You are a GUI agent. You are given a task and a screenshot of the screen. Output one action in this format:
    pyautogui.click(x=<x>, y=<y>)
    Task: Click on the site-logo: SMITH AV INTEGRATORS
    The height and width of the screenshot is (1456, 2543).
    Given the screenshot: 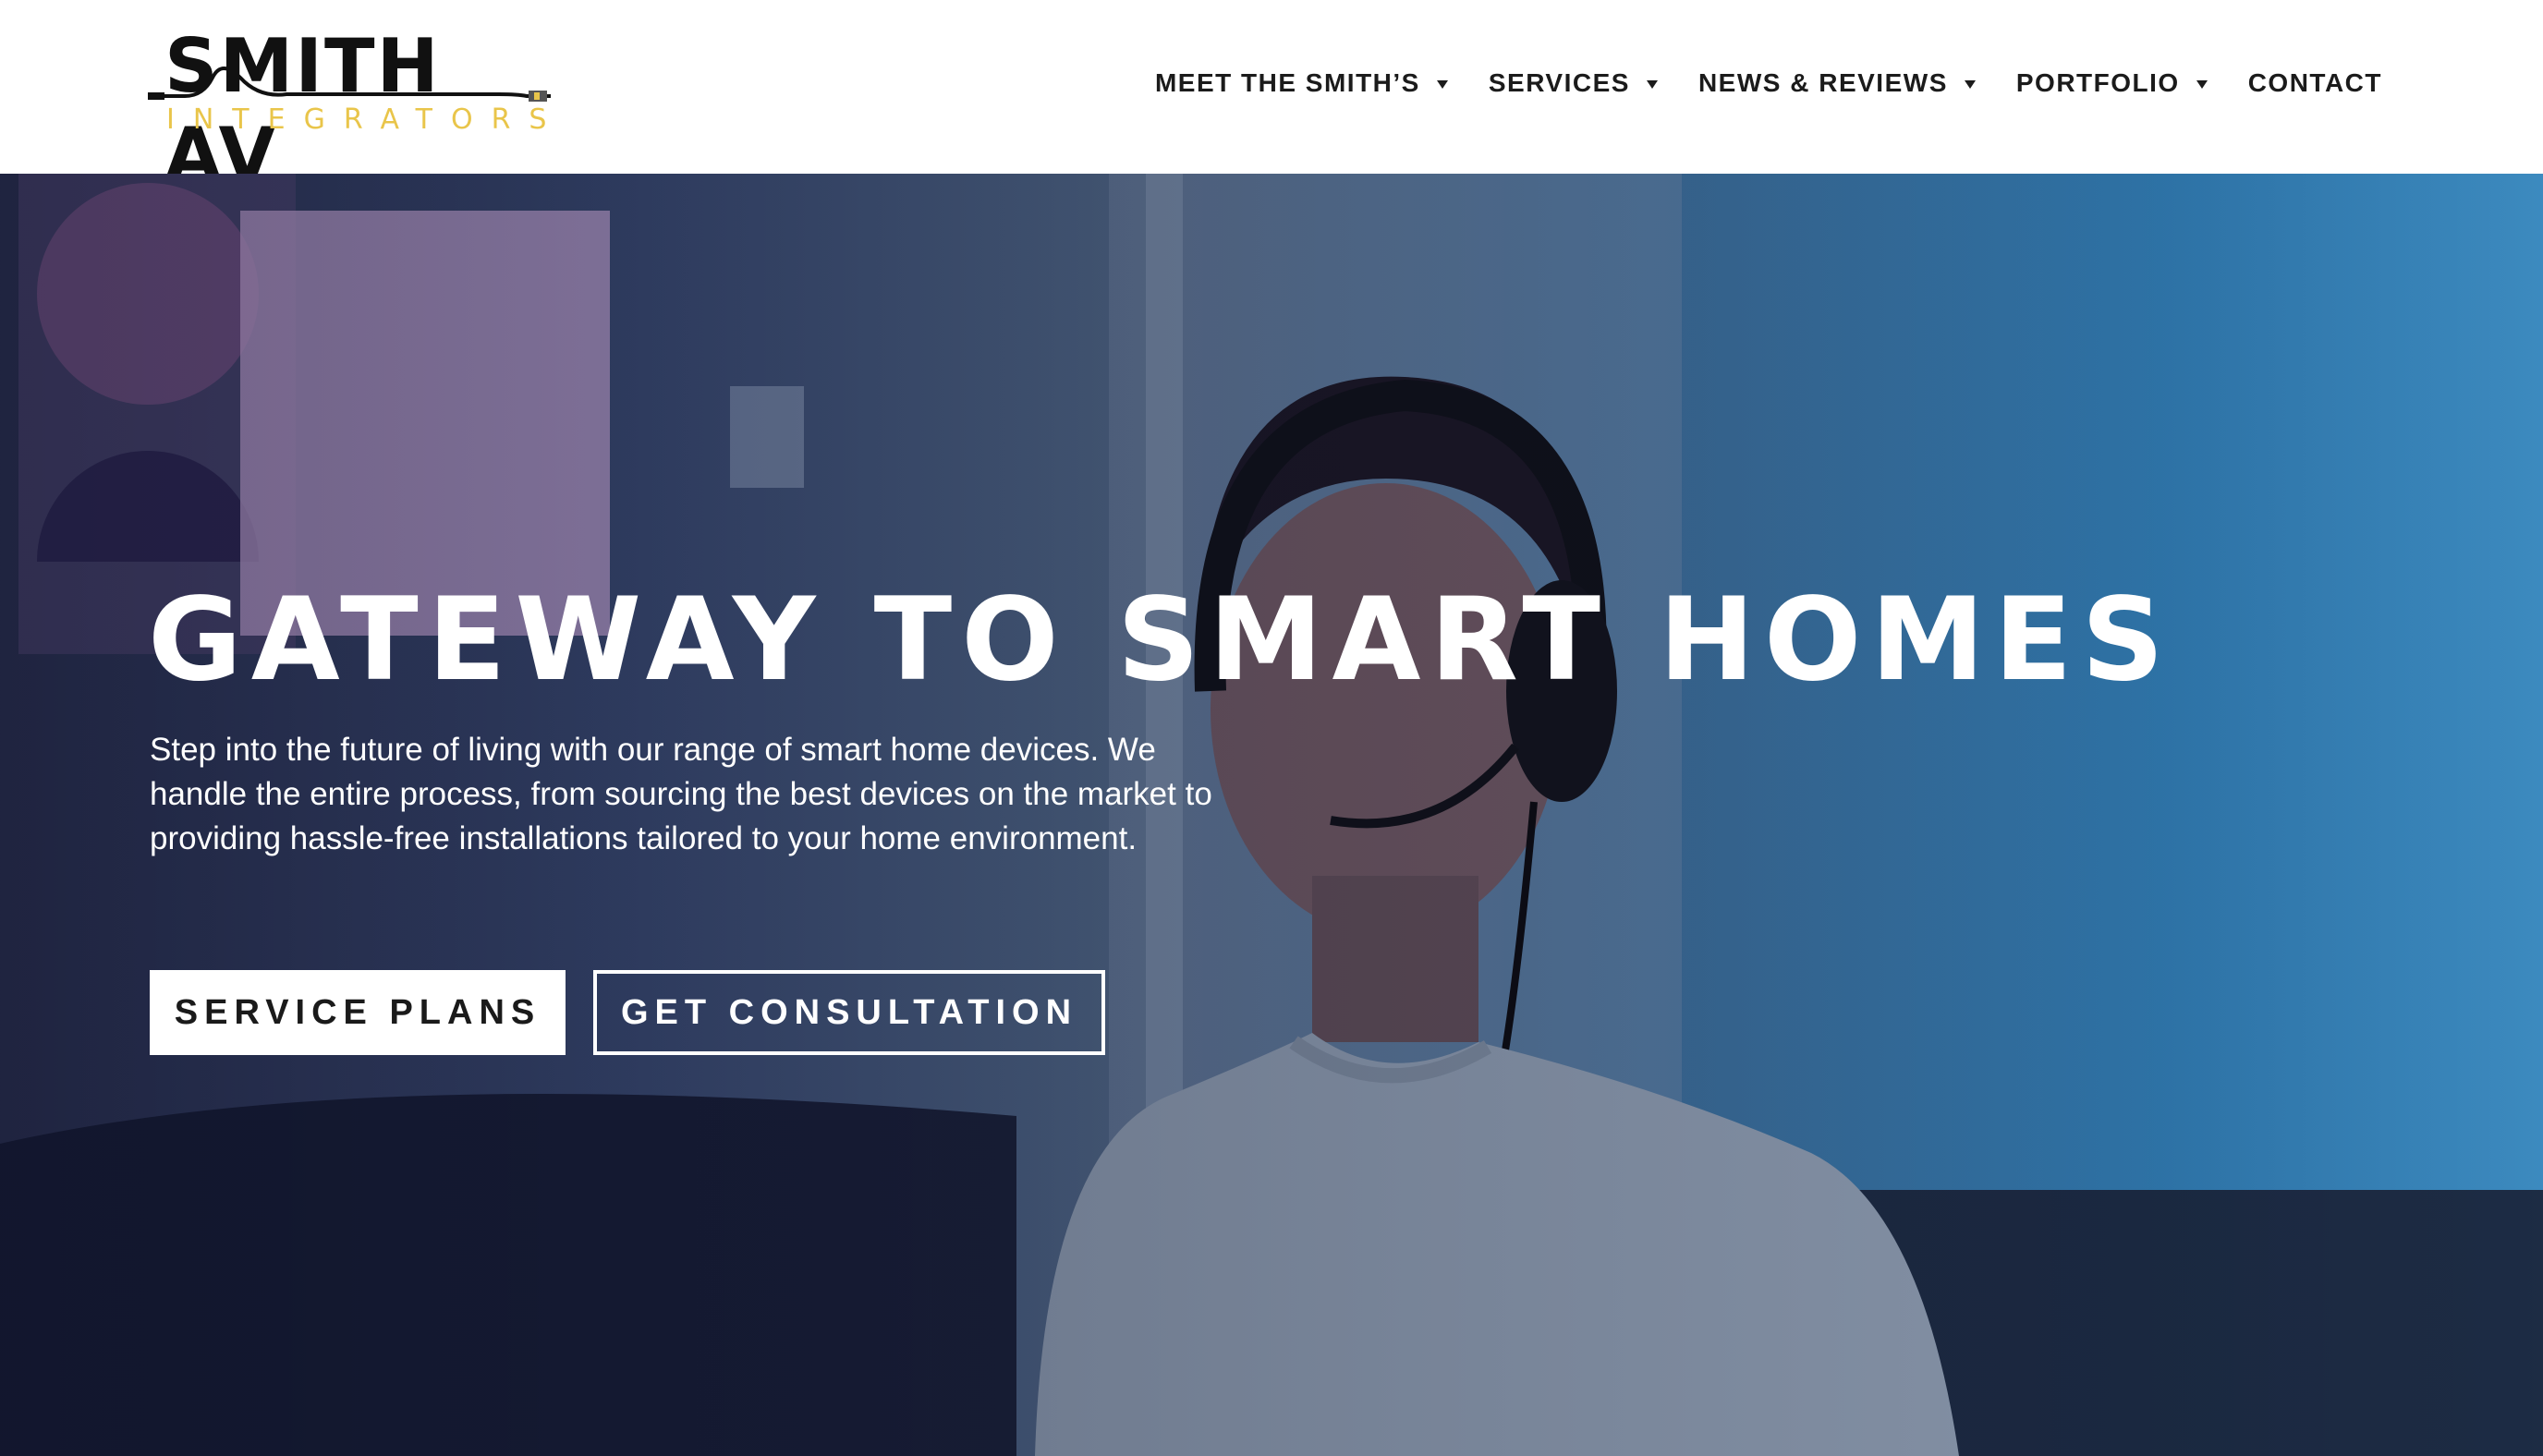 What is the action you would take?
    pyautogui.click(x=351, y=110)
    